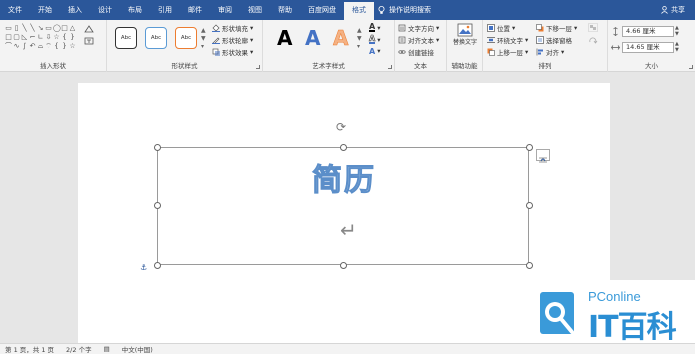 This screenshot has width=695, height=354. I want to click on shape-fill-button: 形状填充 ▾, so click(232, 28).